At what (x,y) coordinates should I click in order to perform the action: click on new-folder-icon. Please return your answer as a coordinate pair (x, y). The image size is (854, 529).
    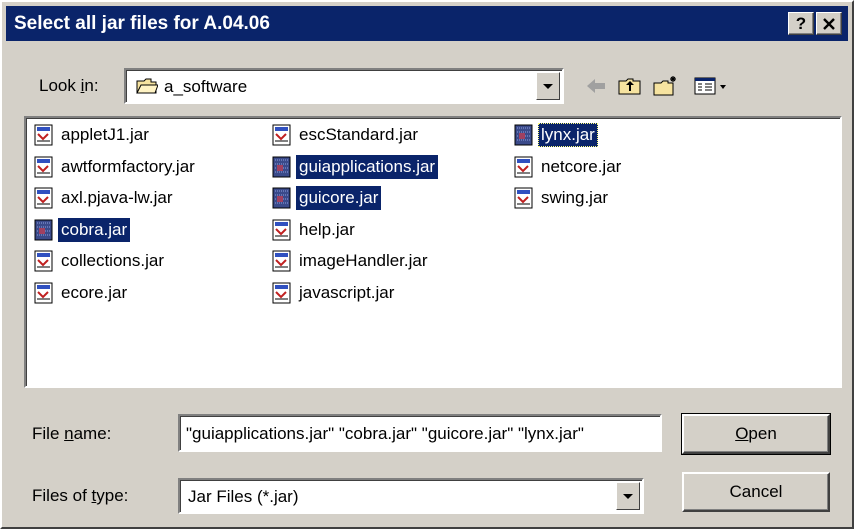
    Looking at the image, I should click on (664, 86).